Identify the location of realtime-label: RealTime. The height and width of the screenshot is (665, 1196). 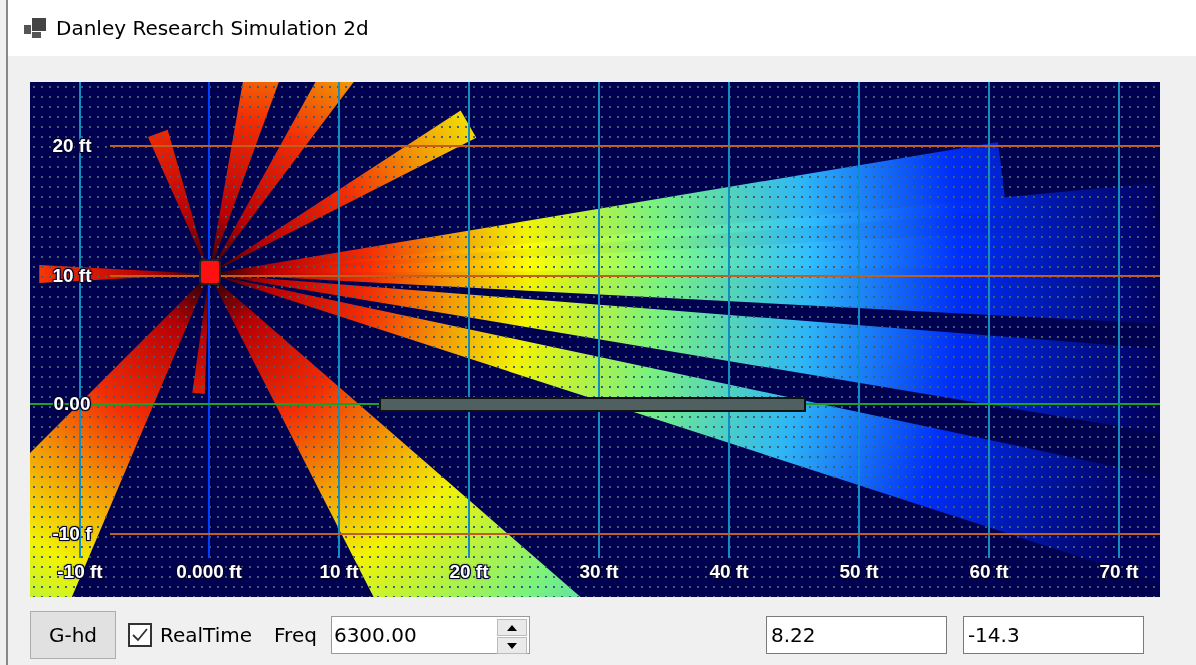
(206, 635).